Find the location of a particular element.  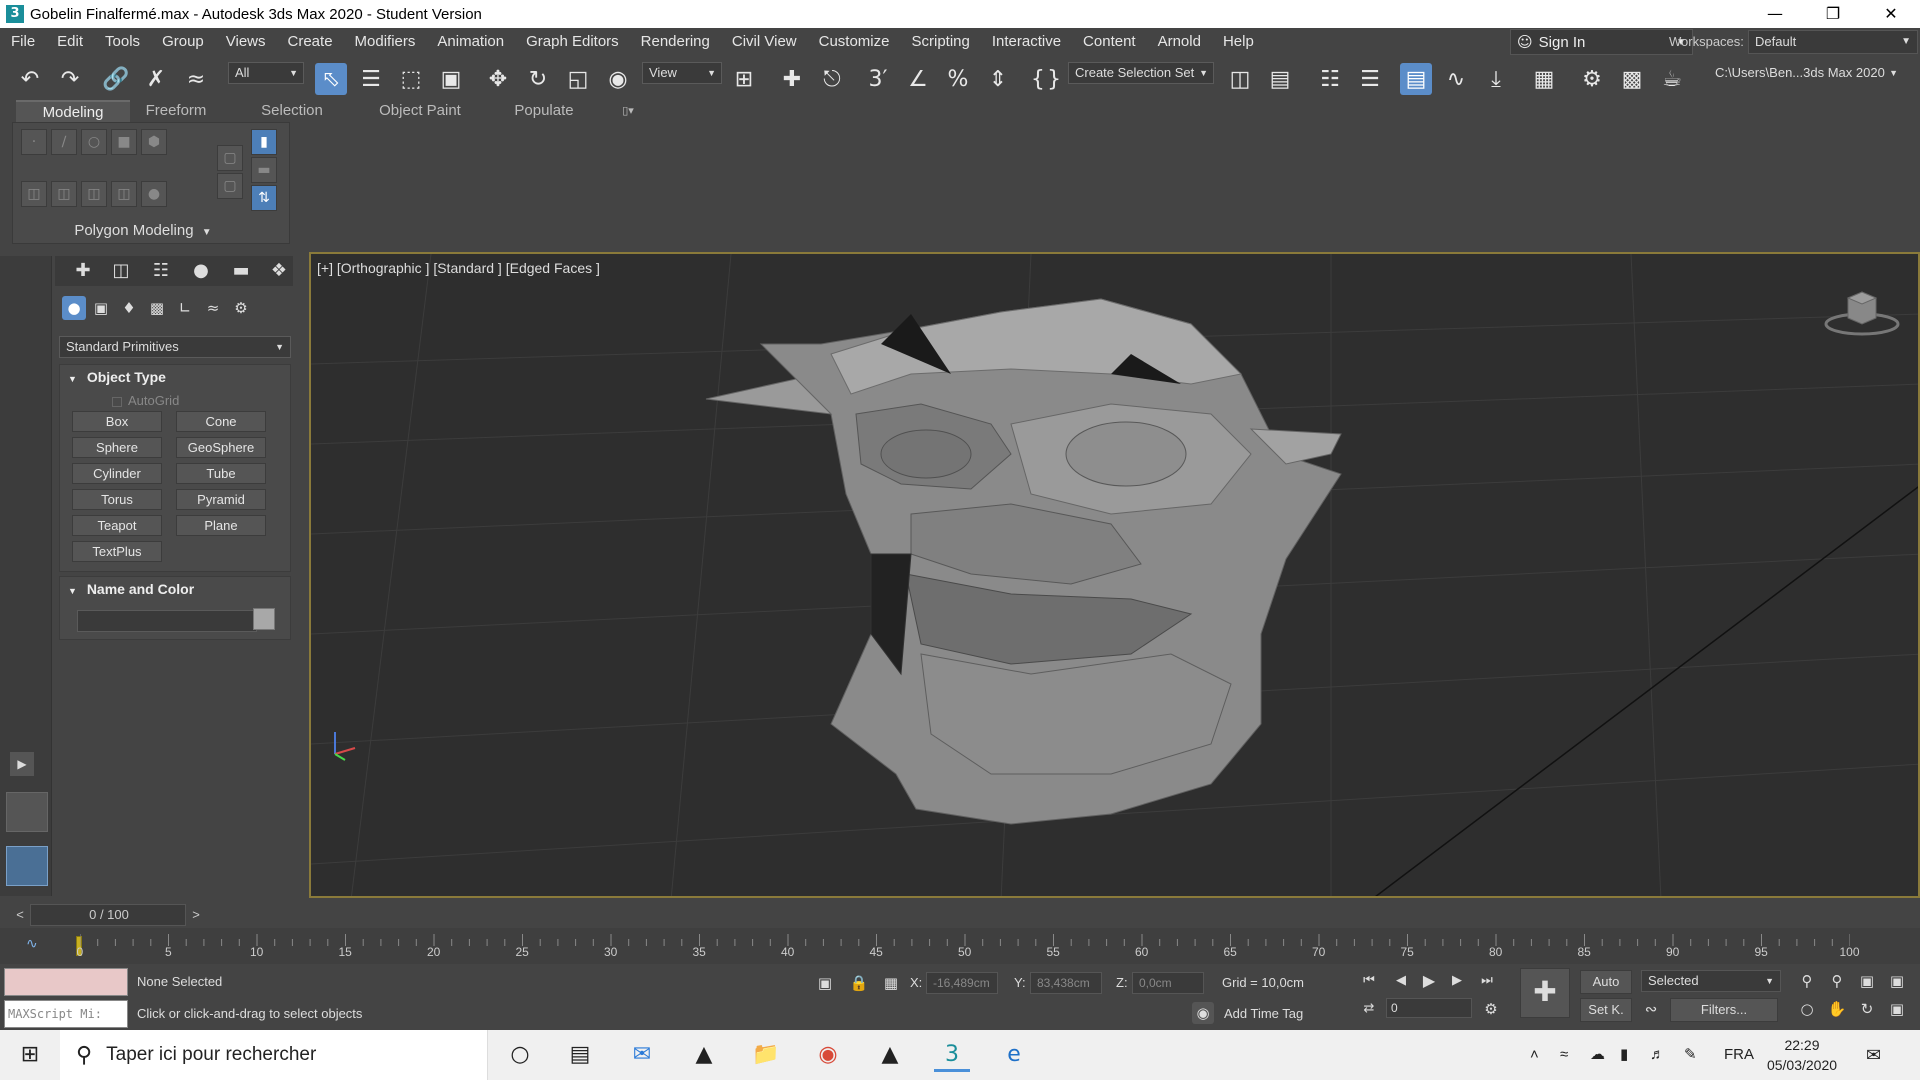

teapot-button: Teapot is located at coordinates (117, 525).